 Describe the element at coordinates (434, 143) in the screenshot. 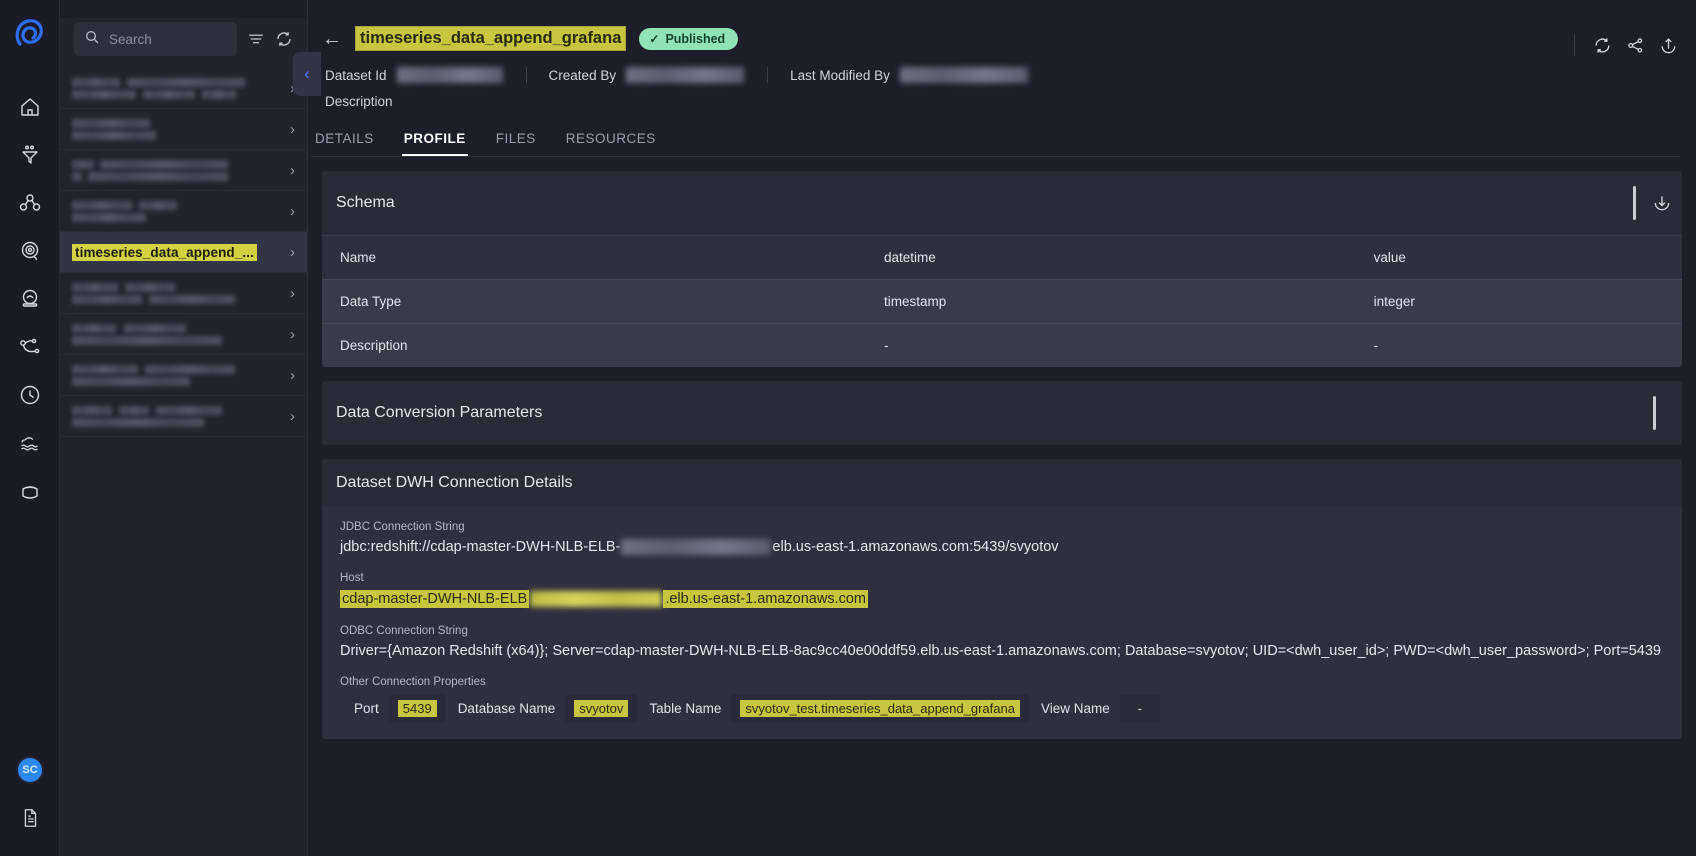

I see `tab-profile: PROFILE` at that location.